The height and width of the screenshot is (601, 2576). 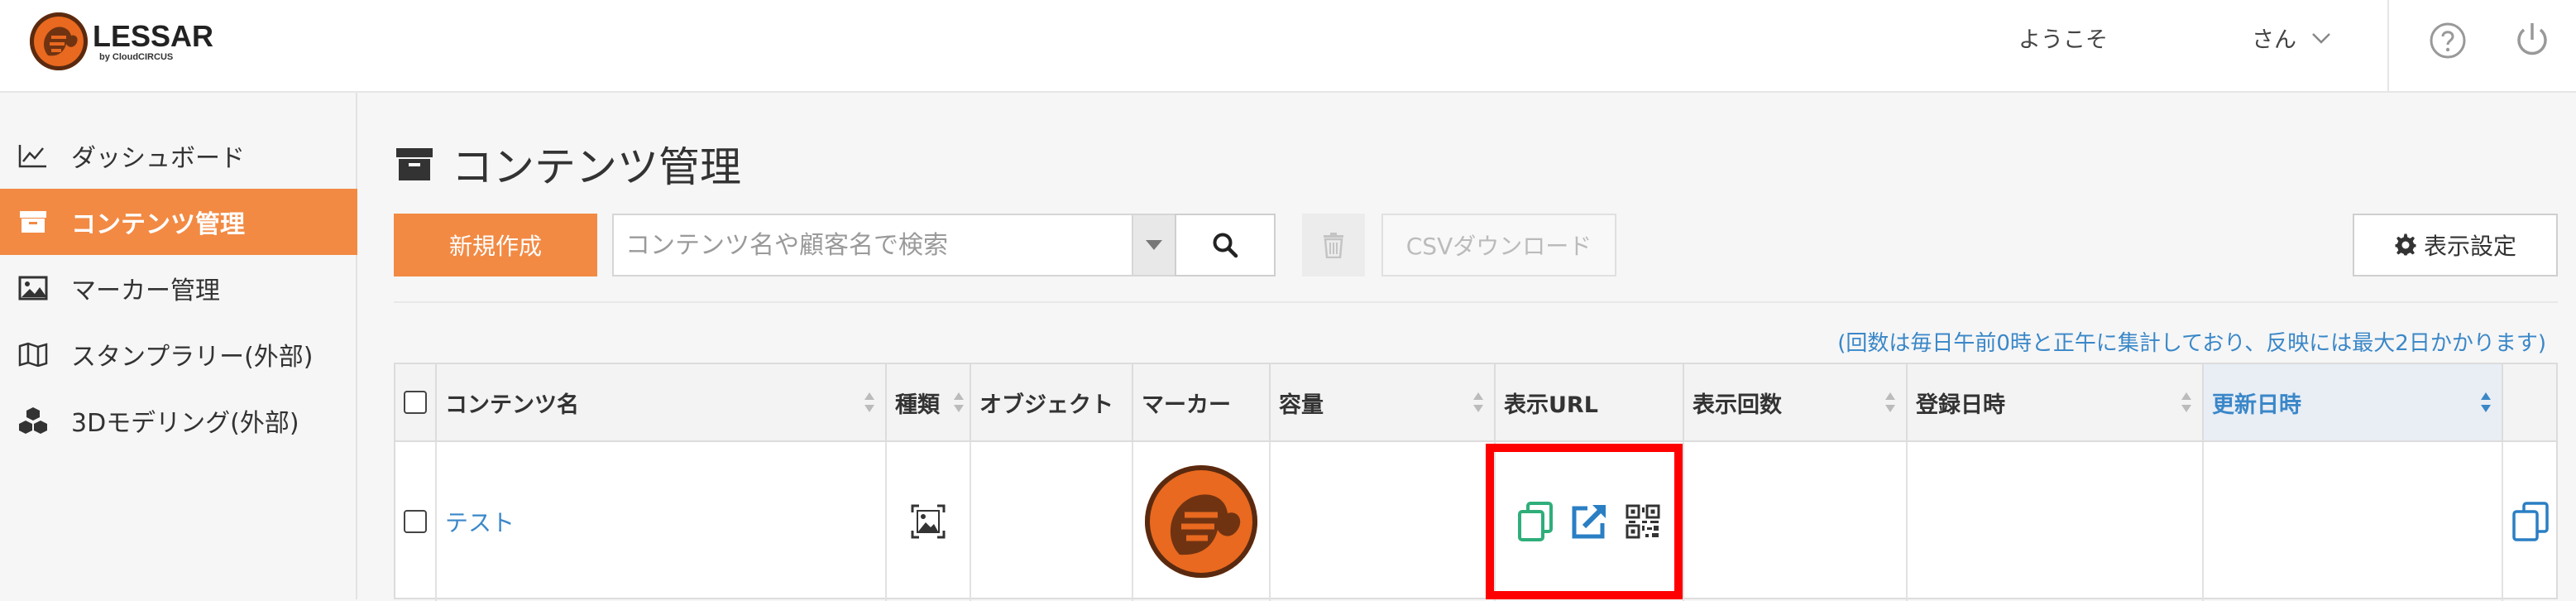 I want to click on search-box, so click(x=893, y=245).